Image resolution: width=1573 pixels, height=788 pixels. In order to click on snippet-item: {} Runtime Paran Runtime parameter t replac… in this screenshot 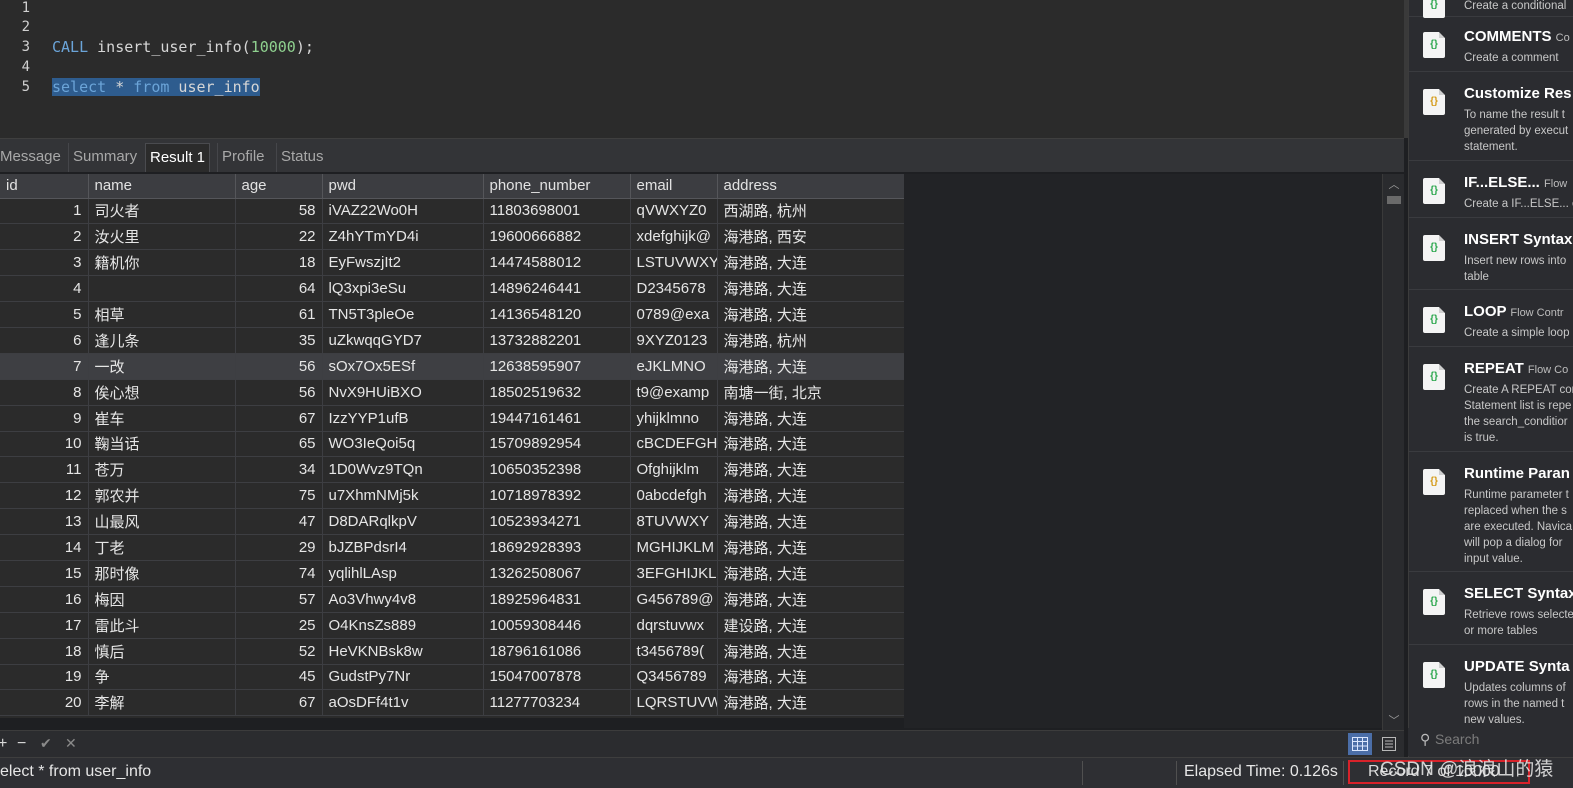, I will do `click(1491, 515)`.